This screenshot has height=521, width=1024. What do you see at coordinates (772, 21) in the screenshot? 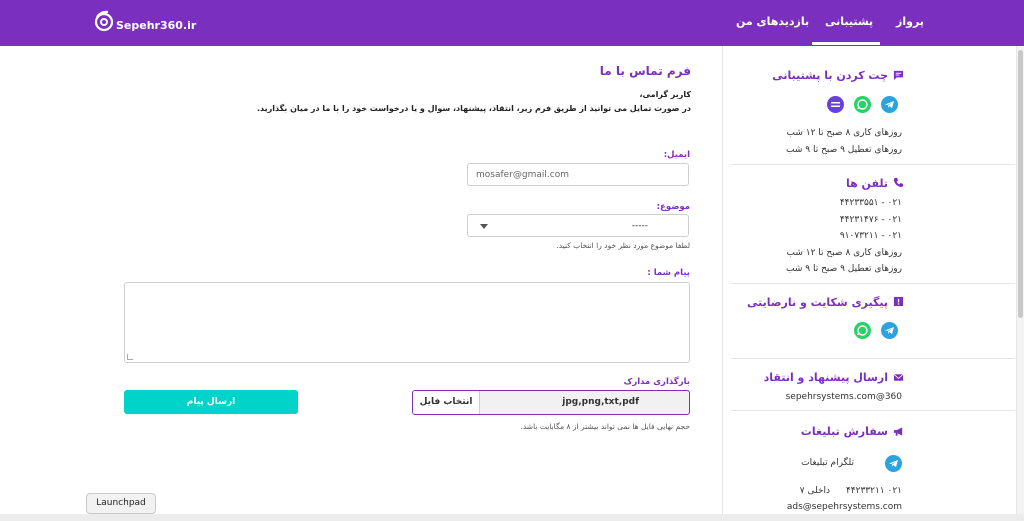
I see `nav-my-visits: بازدیدهای من` at bounding box center [772, 21].